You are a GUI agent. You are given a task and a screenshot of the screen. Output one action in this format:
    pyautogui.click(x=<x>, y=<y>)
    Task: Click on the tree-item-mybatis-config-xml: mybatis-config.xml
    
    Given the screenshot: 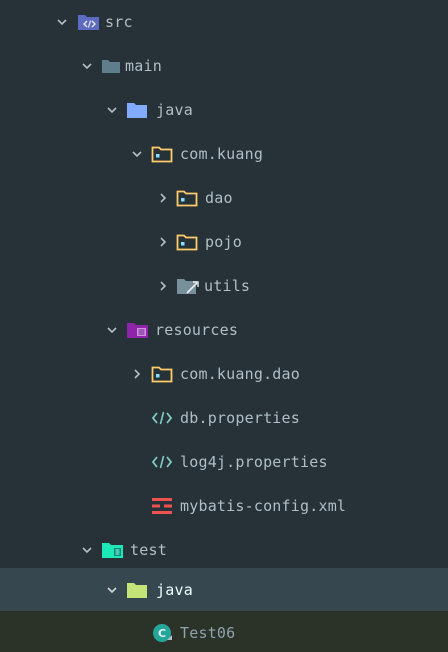 What is the action you would take?
    pyautogui.click(x=224, y=506)
    